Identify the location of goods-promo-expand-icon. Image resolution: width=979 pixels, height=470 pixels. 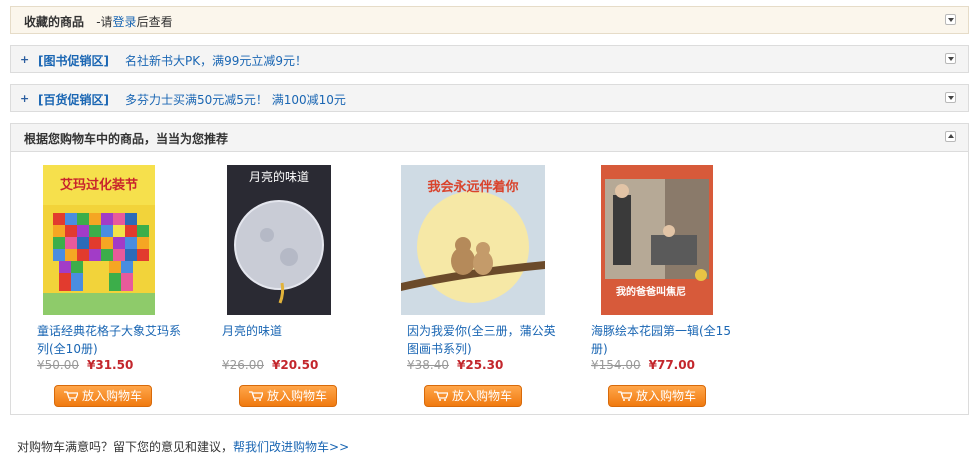
(950, 97).